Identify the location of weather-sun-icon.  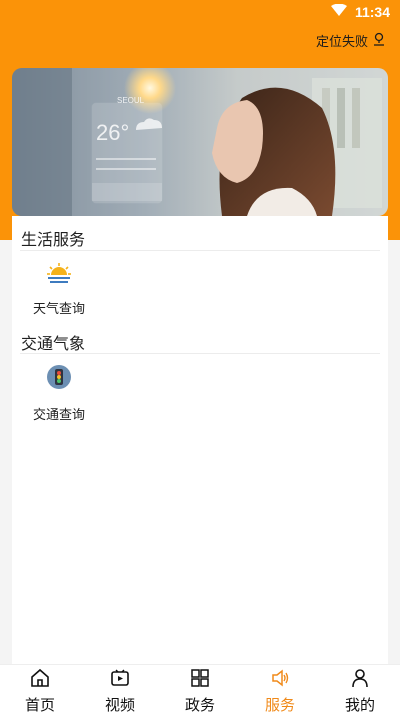
(59, 275).